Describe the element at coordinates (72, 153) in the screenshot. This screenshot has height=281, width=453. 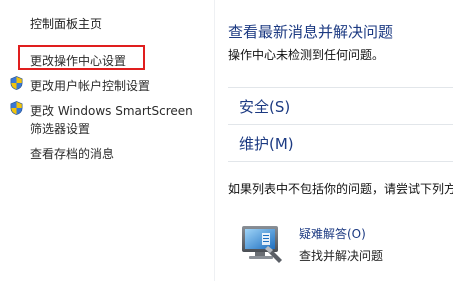
I see `view-archived-messages-link: 查看存档的消息` at that location.